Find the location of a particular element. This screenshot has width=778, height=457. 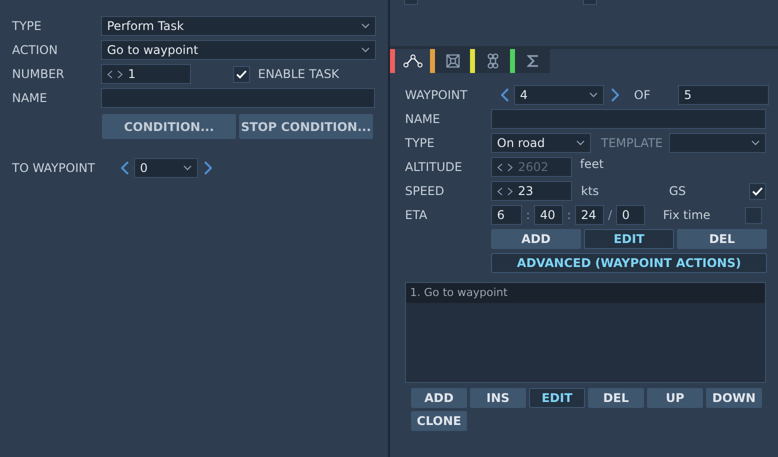

number-spinner: 1 is located at coordinates (146, 74).